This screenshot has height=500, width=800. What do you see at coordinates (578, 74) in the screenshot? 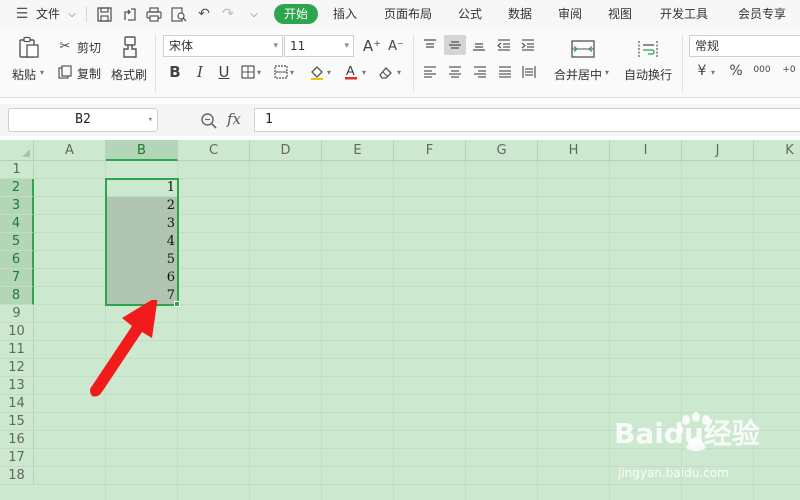
I see `merge-center-button: 合并居中` at bounding box center [578, 74].